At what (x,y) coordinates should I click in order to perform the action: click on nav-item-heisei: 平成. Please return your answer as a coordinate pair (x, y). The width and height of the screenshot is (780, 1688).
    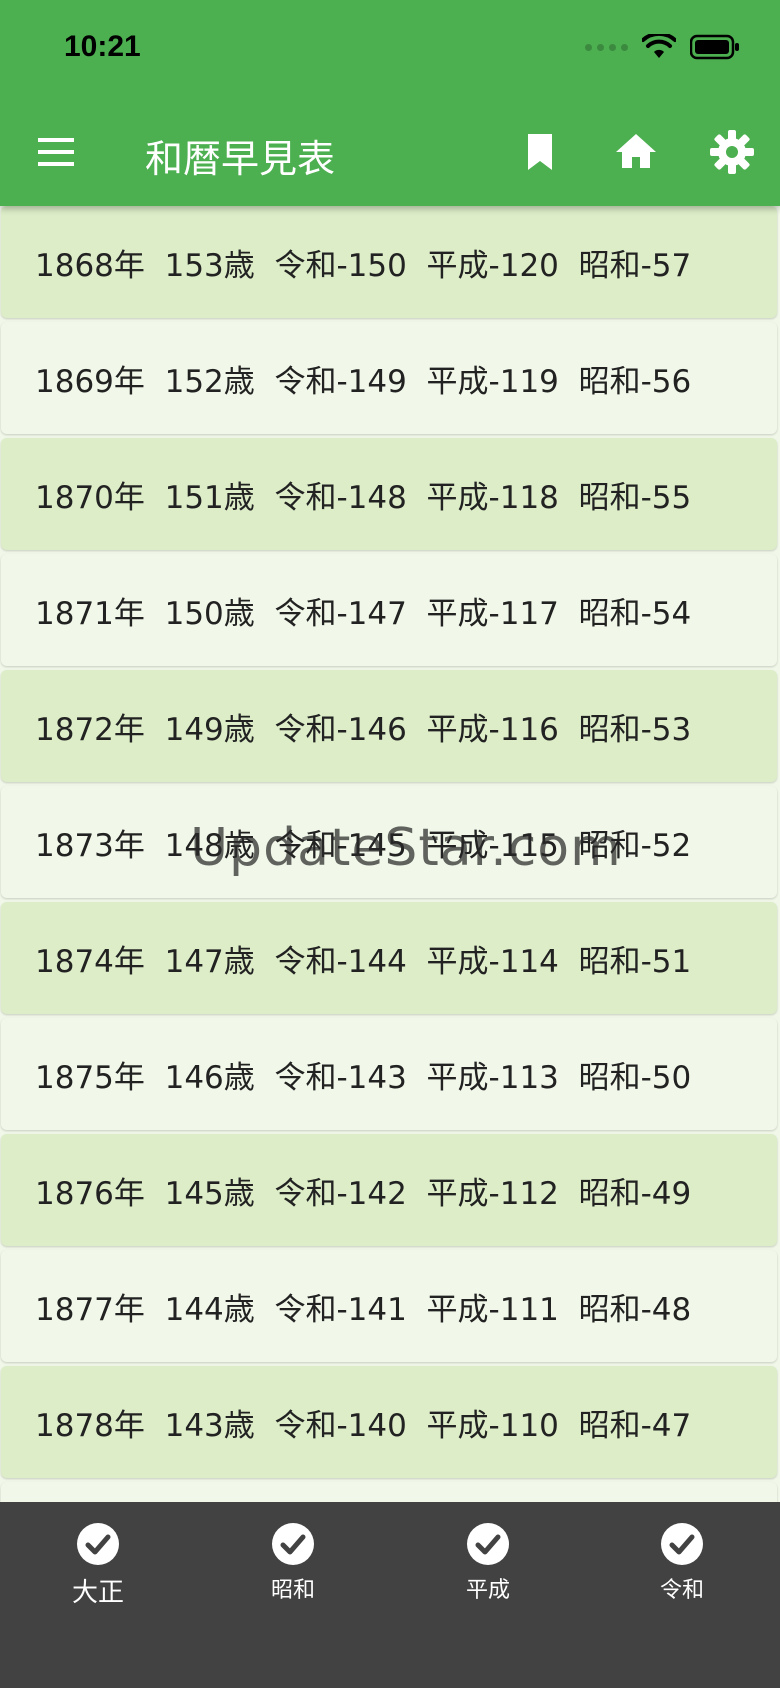
    Looking at the image, I should click on (488, 1563).